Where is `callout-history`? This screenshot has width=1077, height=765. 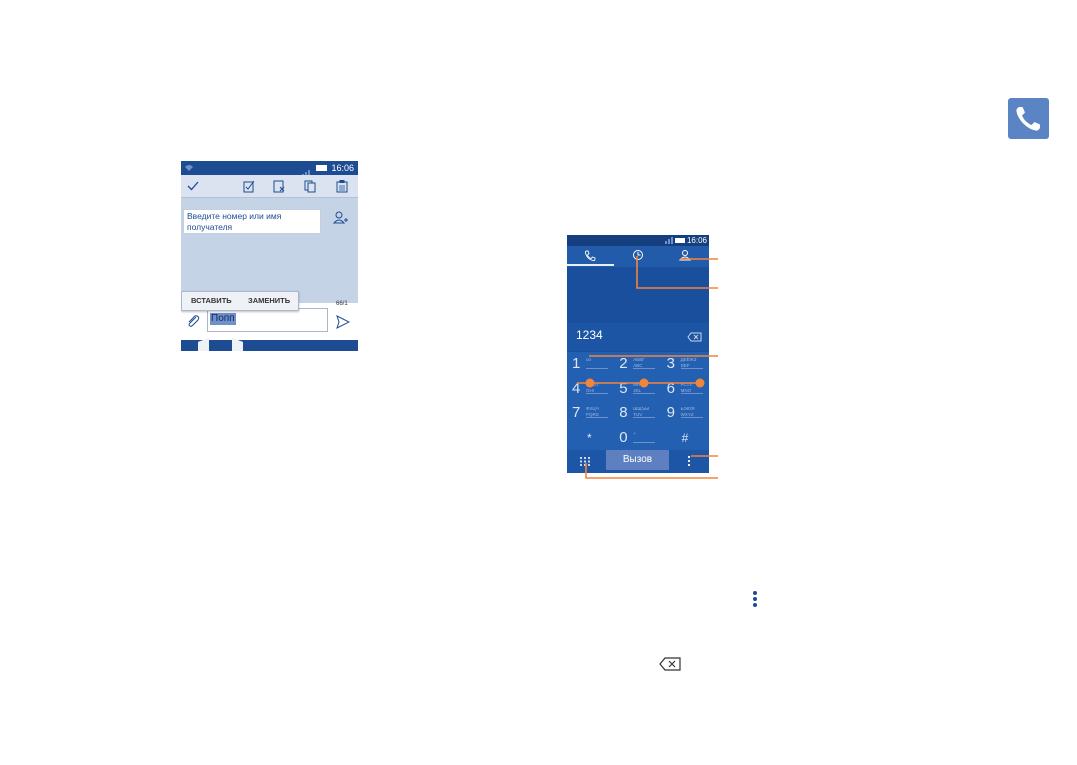 callout-history is located at coordinates (677, 272).